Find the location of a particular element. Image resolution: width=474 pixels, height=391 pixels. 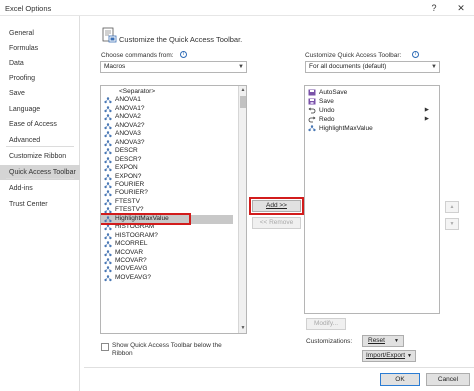

nav-item-general: General is located at coordinates (40, 33).